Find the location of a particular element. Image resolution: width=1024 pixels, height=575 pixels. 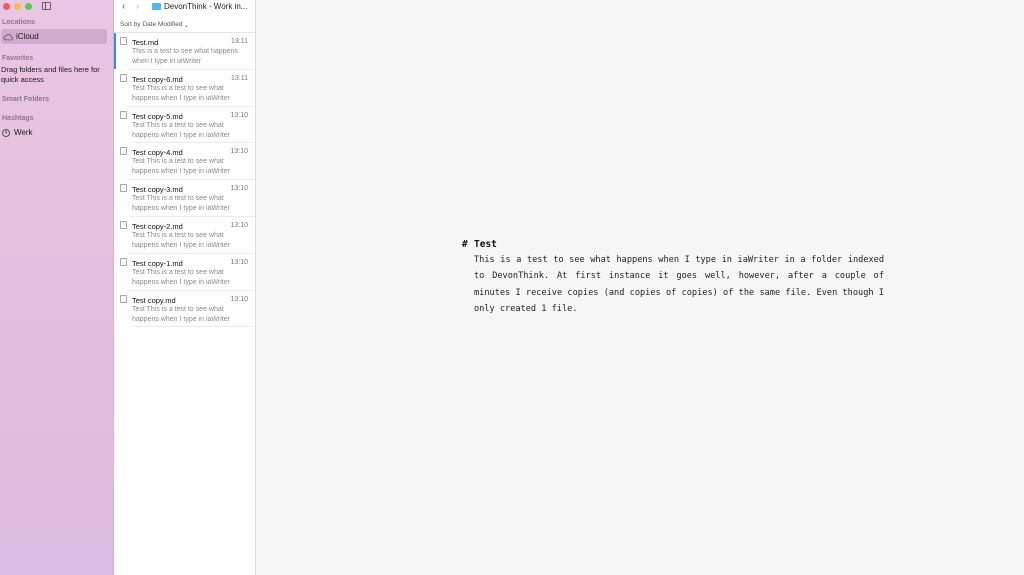

file-name: Test copy-5.md is located at coordinates (157, 116).